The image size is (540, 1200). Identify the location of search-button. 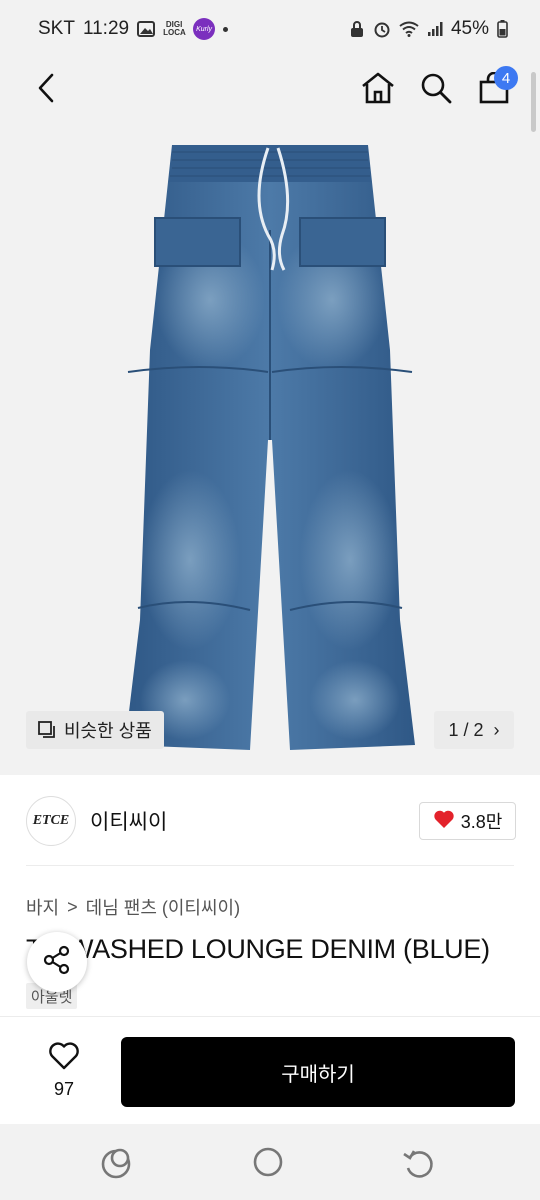
(436, 90).